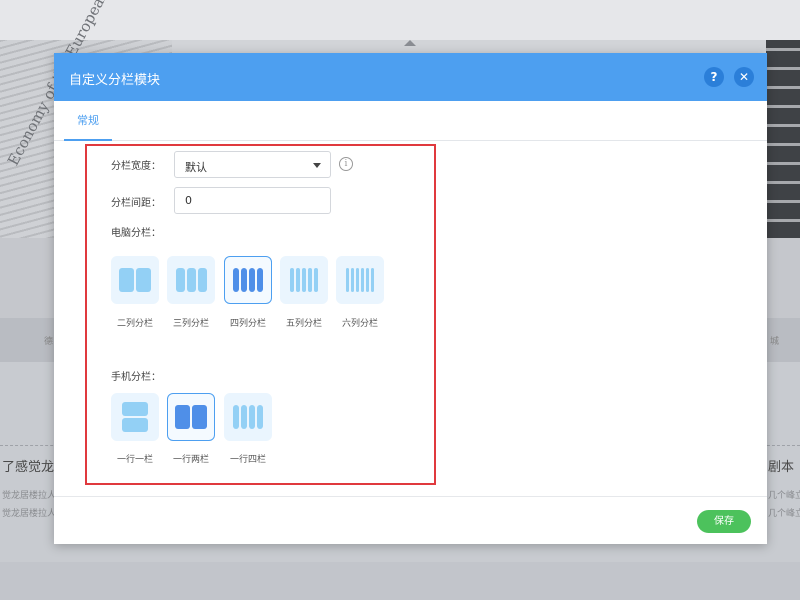  What do you see at coordinates (303, 324) in the screenshot?
I see `pc-option-label: 五列分栏` at bounding box center [303, 324].